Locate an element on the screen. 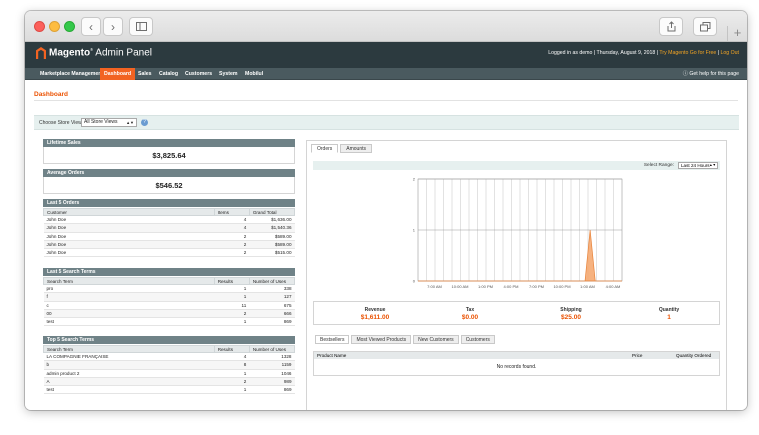 Image resolution: width=759 pixels, height=435 pixels. table-row: John Doe 4 $1,636.00 is located at coordinates (169, 220).